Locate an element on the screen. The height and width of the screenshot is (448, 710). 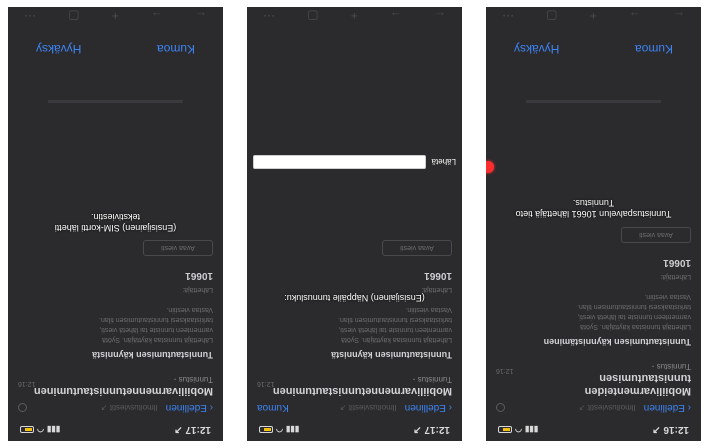
send-label: Lähetä is located at coordinates (444, 162).